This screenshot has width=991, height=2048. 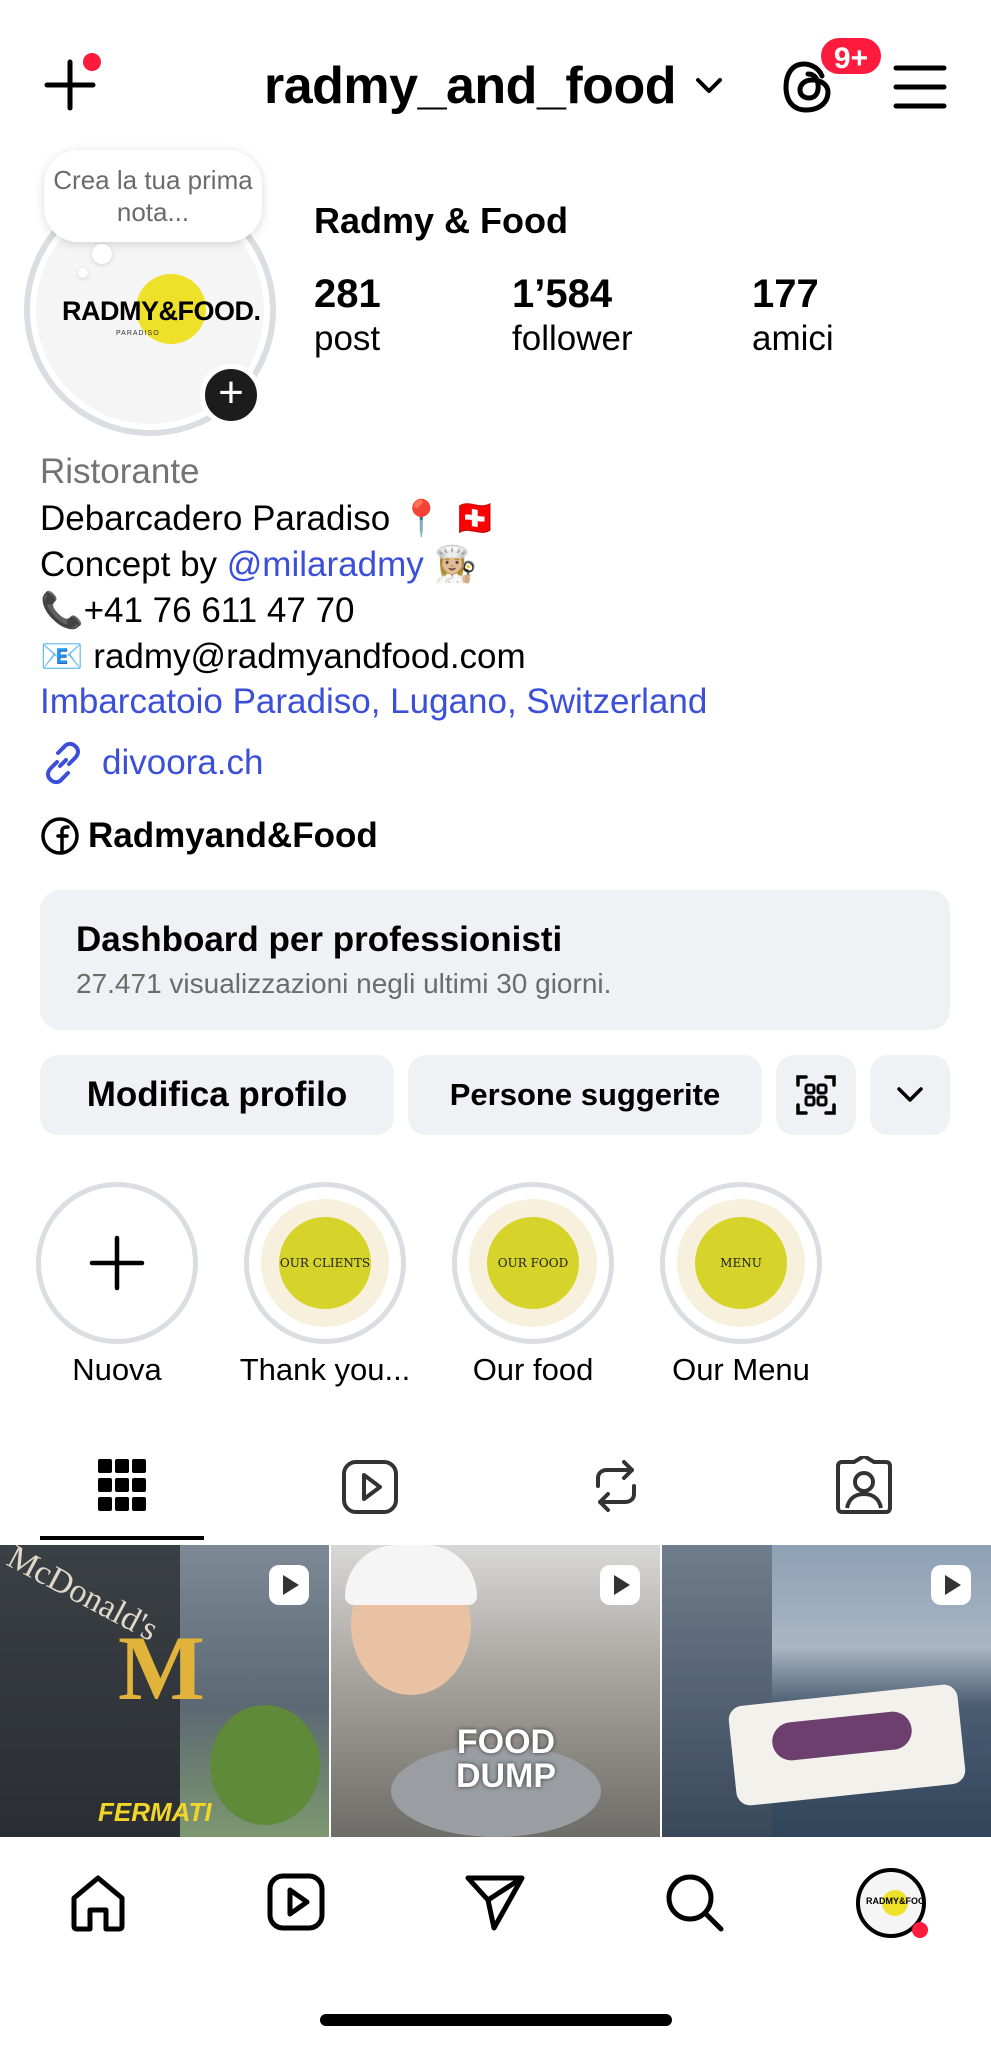 I want to click on stat-posts: 281 post, so click(x=347, y=315).